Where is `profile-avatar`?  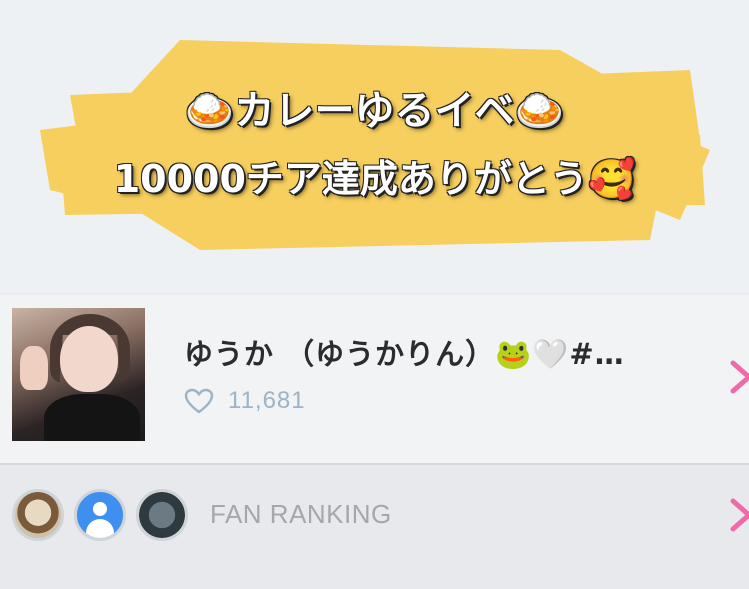 profile-avatar is located at coordinates (78, 374).